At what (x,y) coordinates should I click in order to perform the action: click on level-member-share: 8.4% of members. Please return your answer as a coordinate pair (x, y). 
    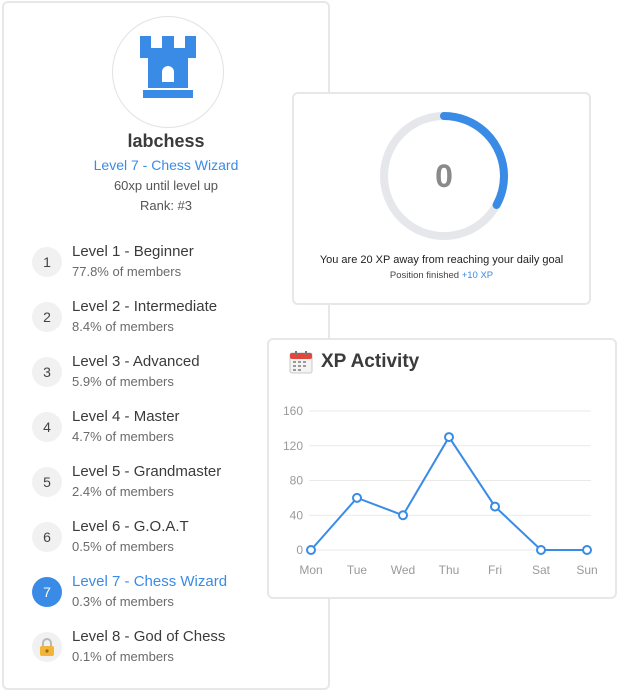
    Looking at the image, I should click on (123, 326).